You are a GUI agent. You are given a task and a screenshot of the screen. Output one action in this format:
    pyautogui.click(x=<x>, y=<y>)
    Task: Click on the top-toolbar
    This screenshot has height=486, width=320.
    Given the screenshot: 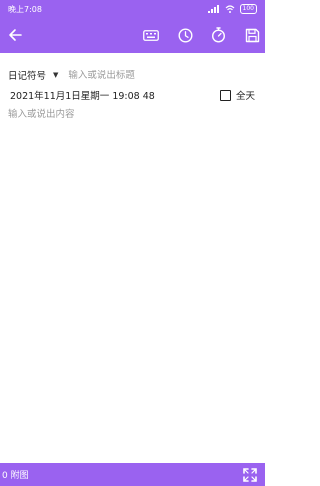 What is the action you would take?
    pyautogui.click(x=132, y=35)
    